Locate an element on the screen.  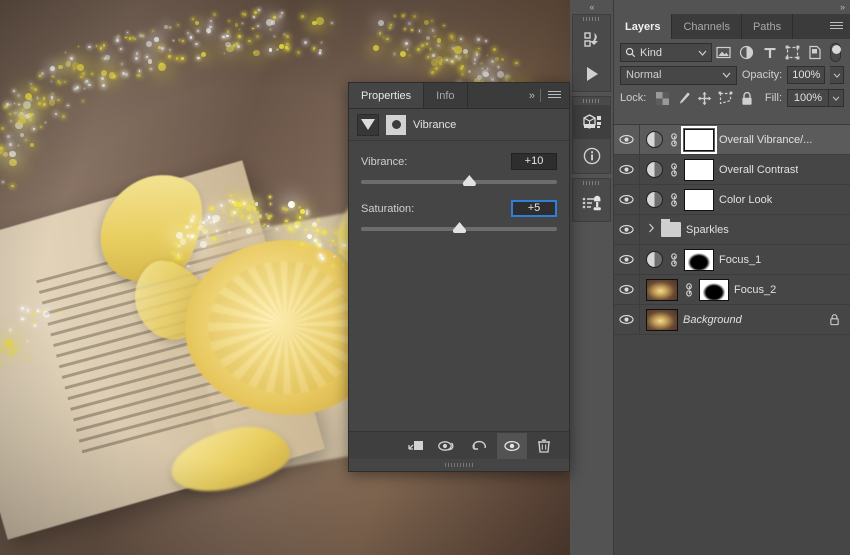
toggle-visibility-icon is located at coordinates (512, 445).